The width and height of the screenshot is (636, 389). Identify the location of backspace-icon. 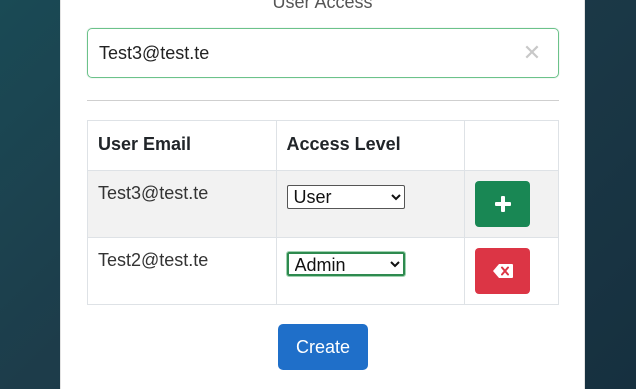
(502, 271).